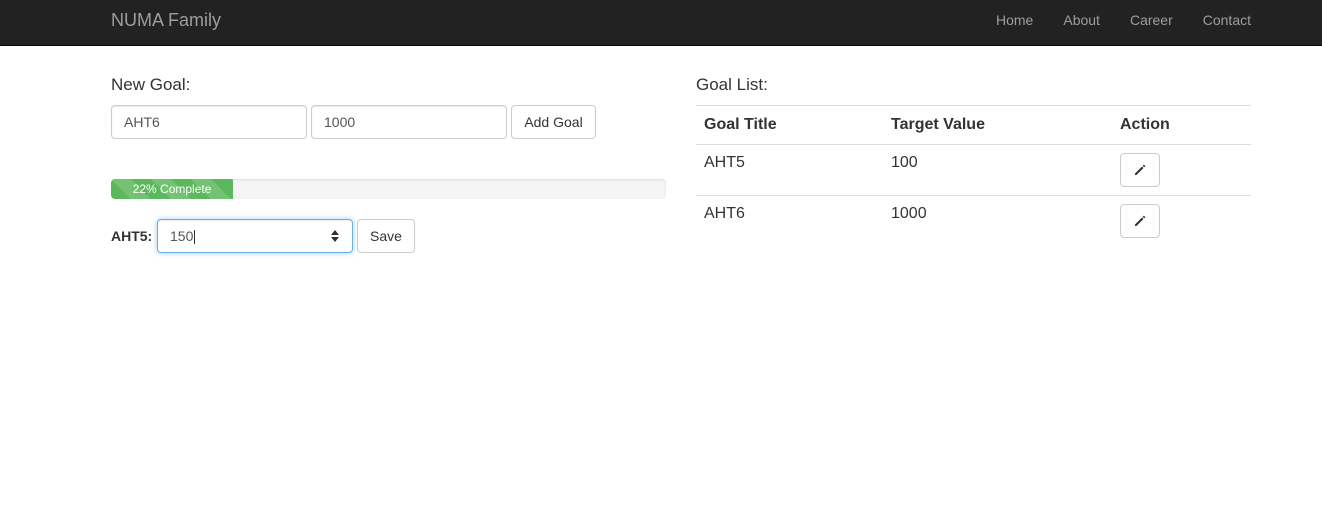 This screenshot has width=1322, height=522. I want to click on target-value-cell: 100, so click(997, 170).